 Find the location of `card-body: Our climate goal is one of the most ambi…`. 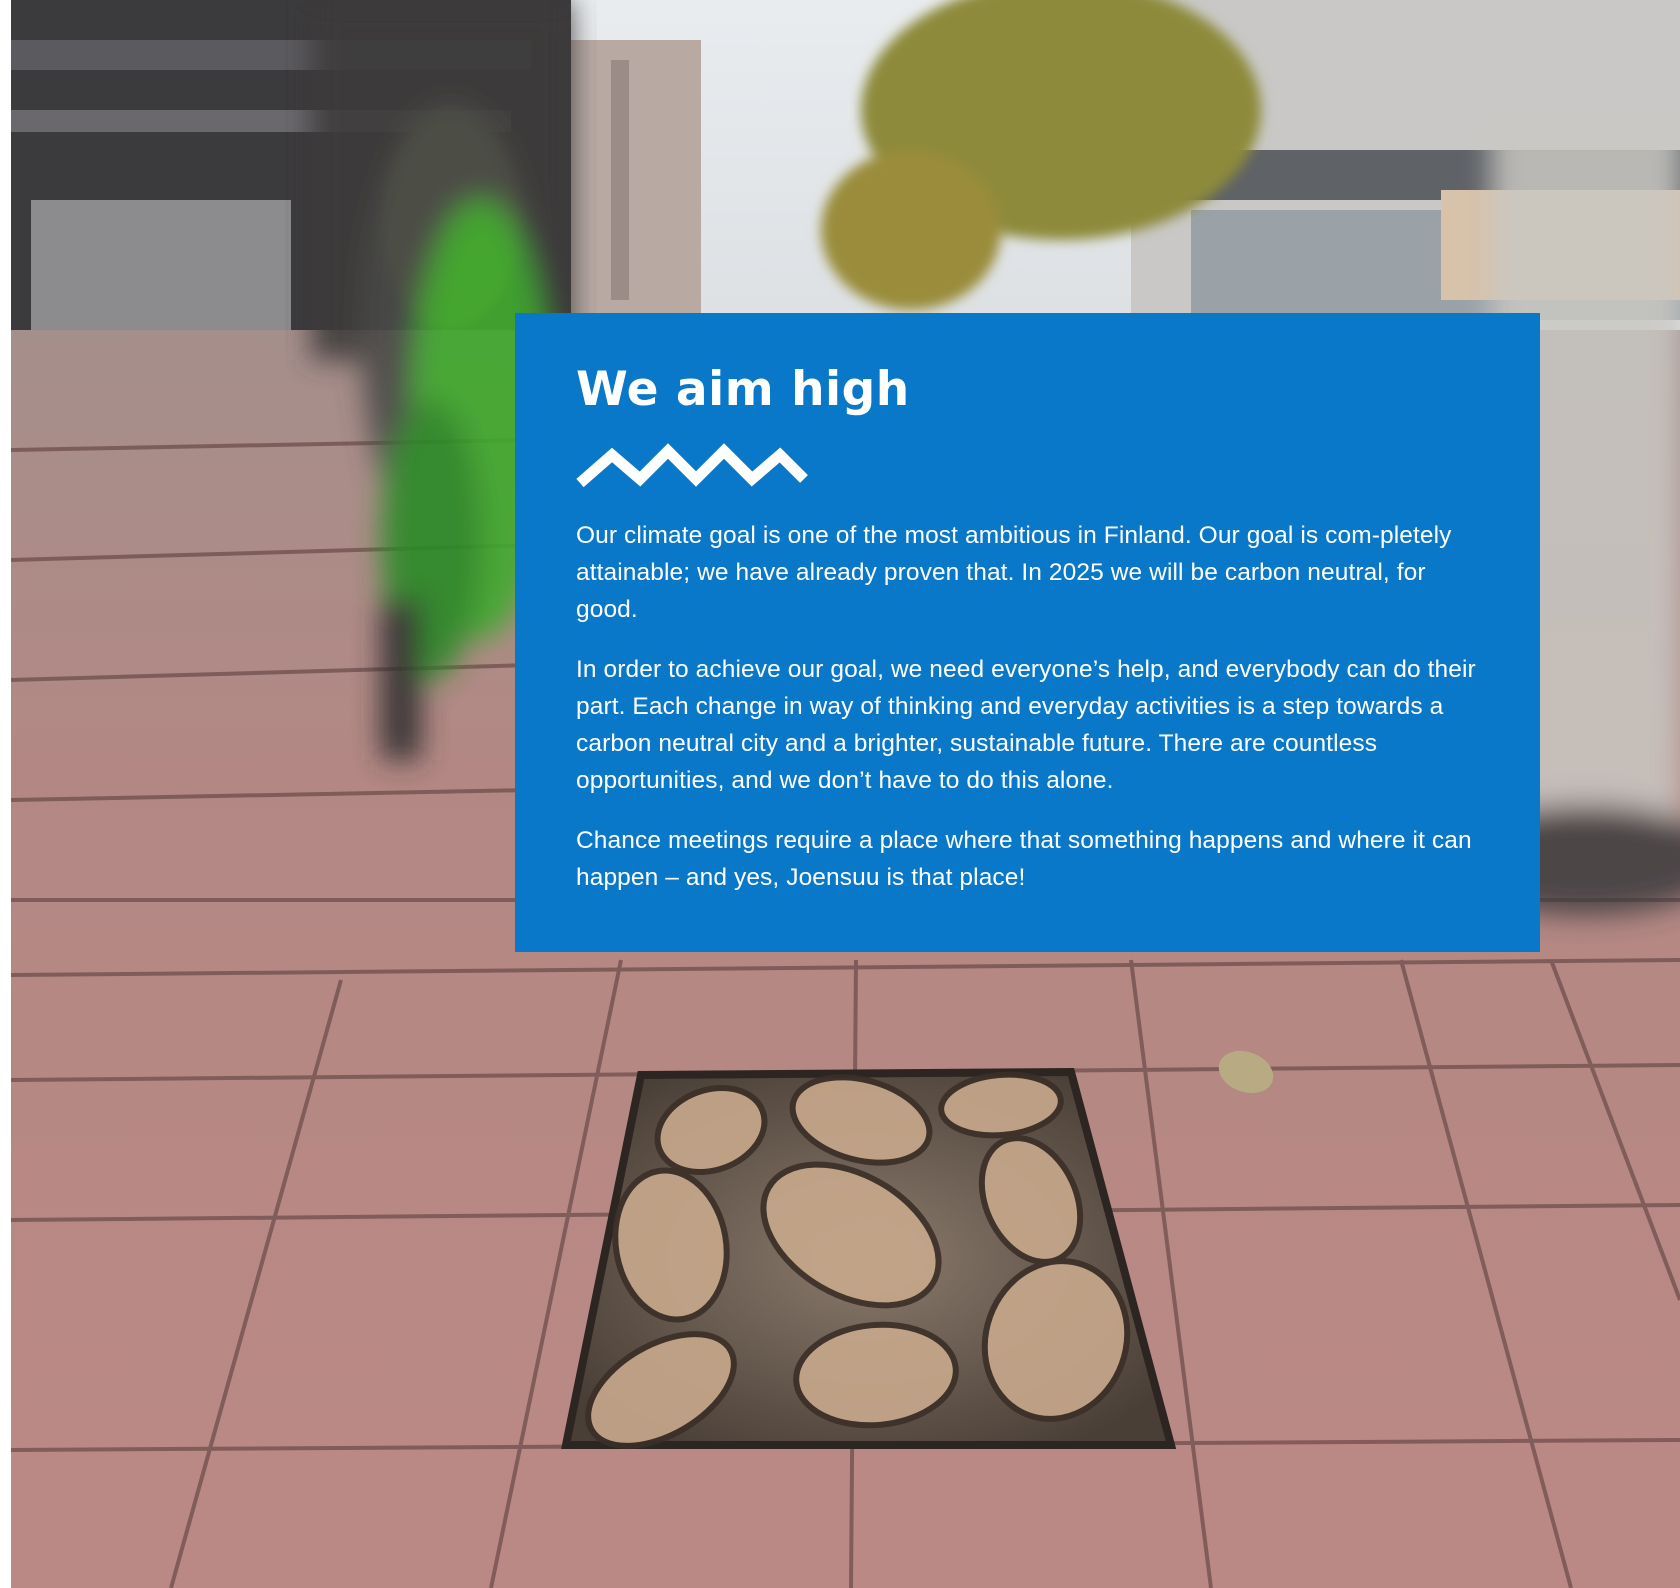

card-body: Our climate goal is one of the most ambi… is located at coordinates (1028, 706).